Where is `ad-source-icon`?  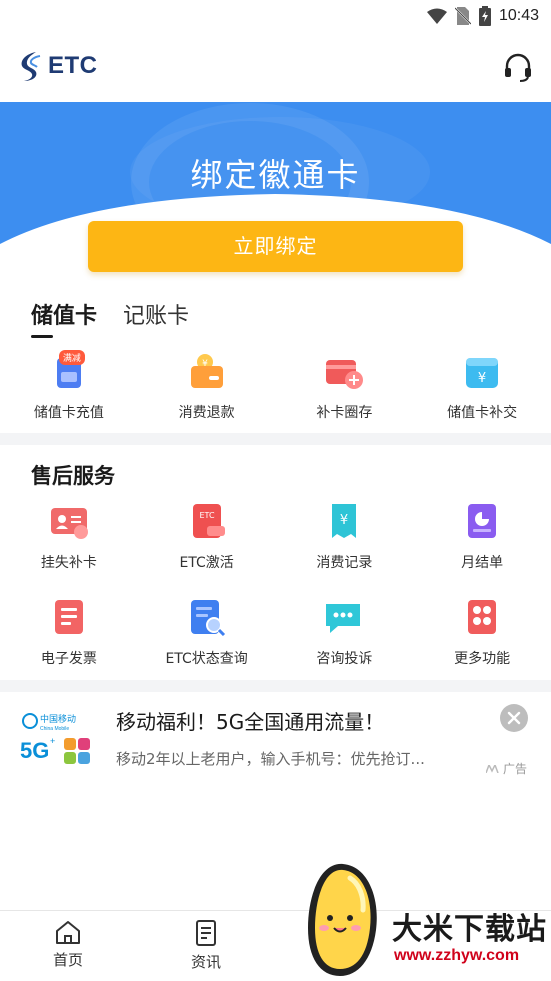 ad-source-icon is located at coordinates (492, 768).